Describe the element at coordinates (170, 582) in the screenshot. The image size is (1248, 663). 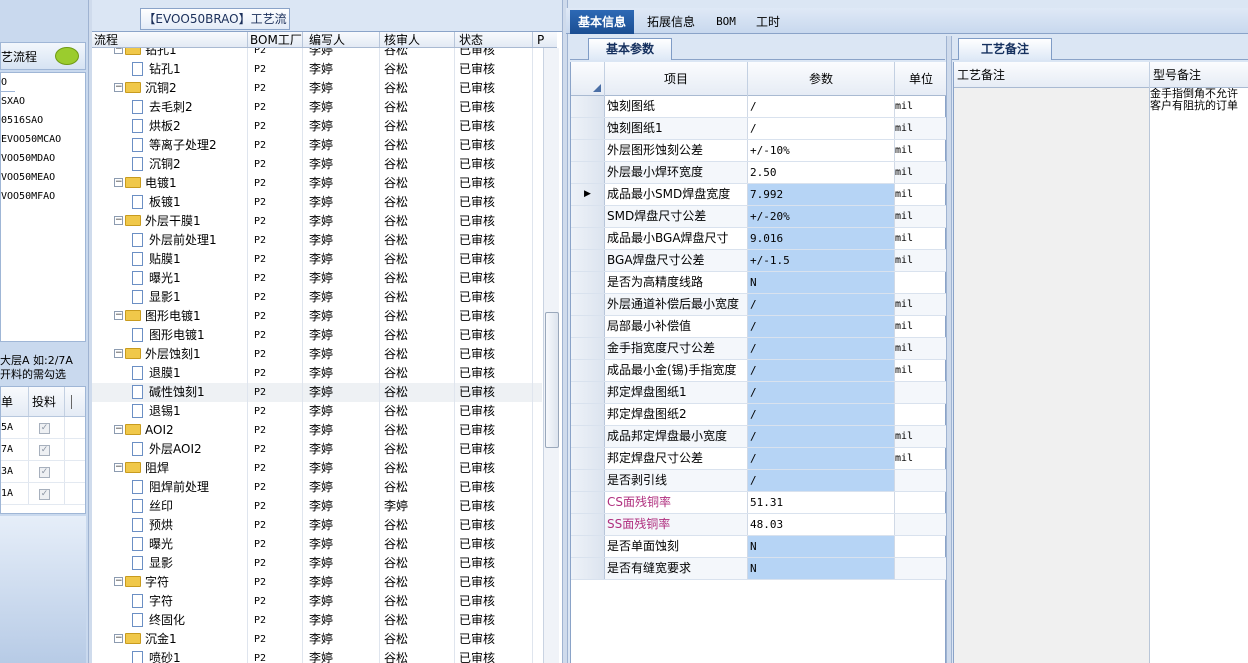
I see `tree-node: − 字符` at that location.